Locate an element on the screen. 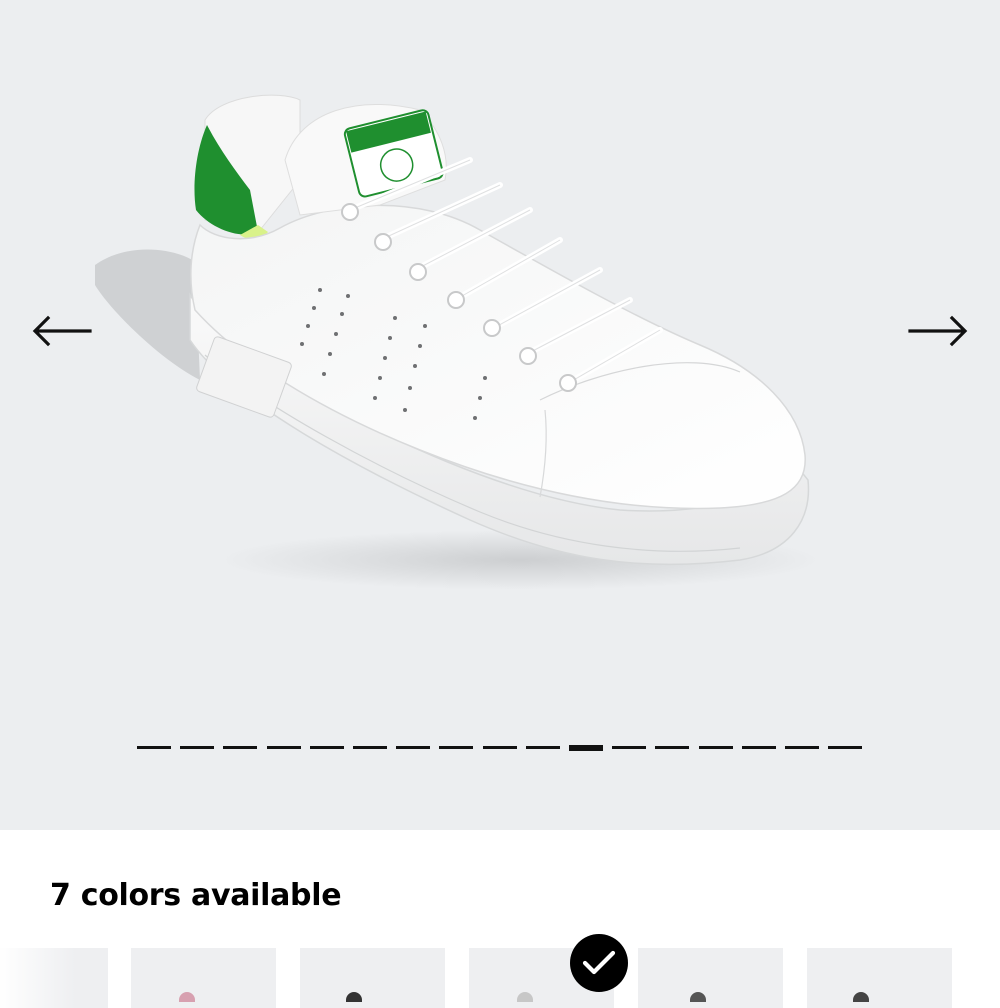 The height and width of the screenshot is (1008, 1000). checkmark-icon is located at coordinates (599, 962).